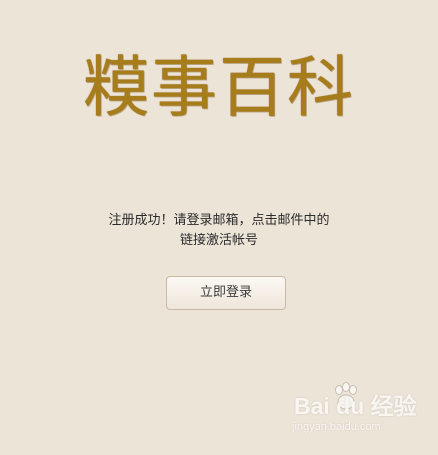  I want to click on success-message-line-1: 注册成功！请登录邮箱，点击邮件中的, so click(219, 220).